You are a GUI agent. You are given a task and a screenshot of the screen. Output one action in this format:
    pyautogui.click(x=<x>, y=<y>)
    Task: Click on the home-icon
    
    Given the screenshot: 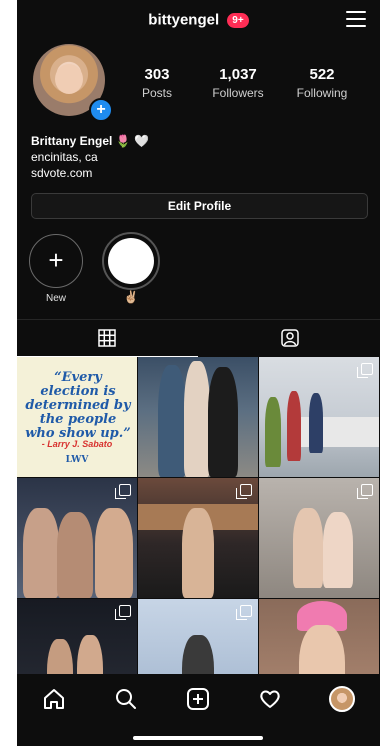 What is the action you would take?
    pyautogui.click(x=54, y=699)
    